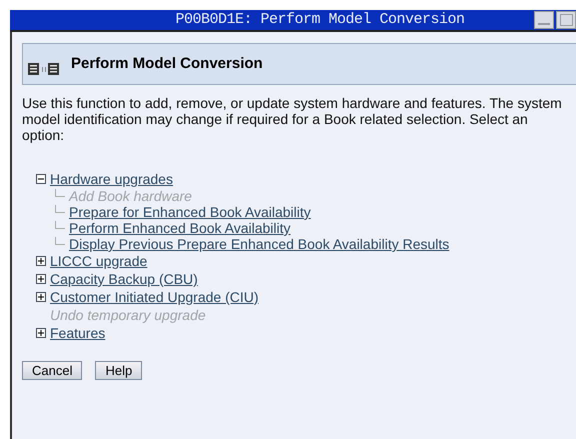 Image resolution: width=576 pixels, height=439 pixels. I want to click on collapse-icon, so click(41, 179).